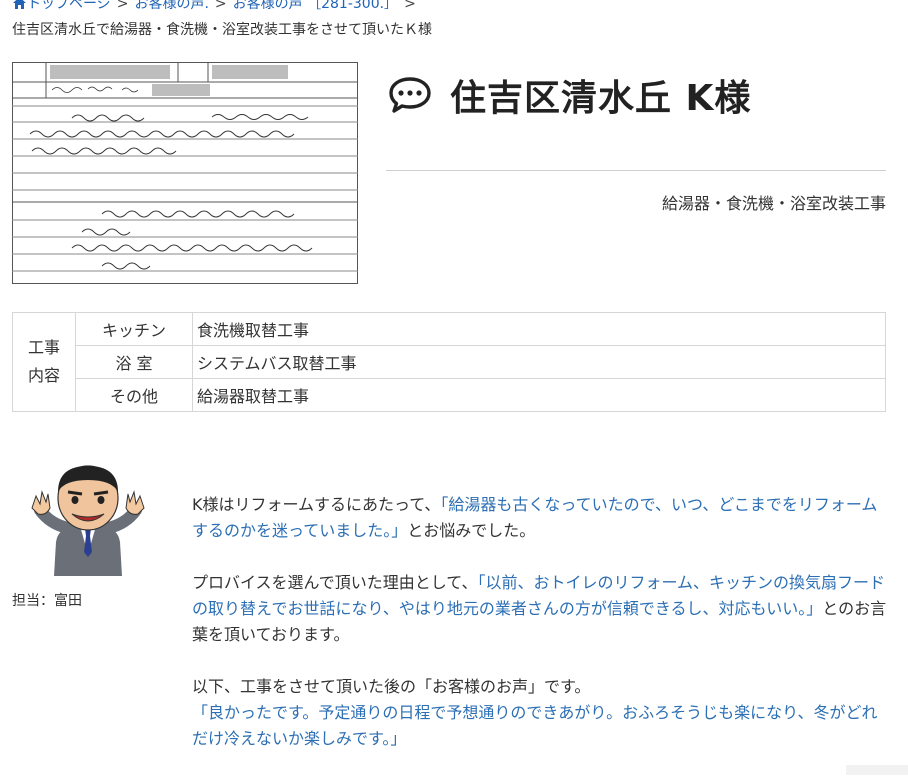 The image size is (908, 778). Describe the element at coordinates (134, 362) in the screenshot. I see `work-category-cell: 浴 室` at that location.